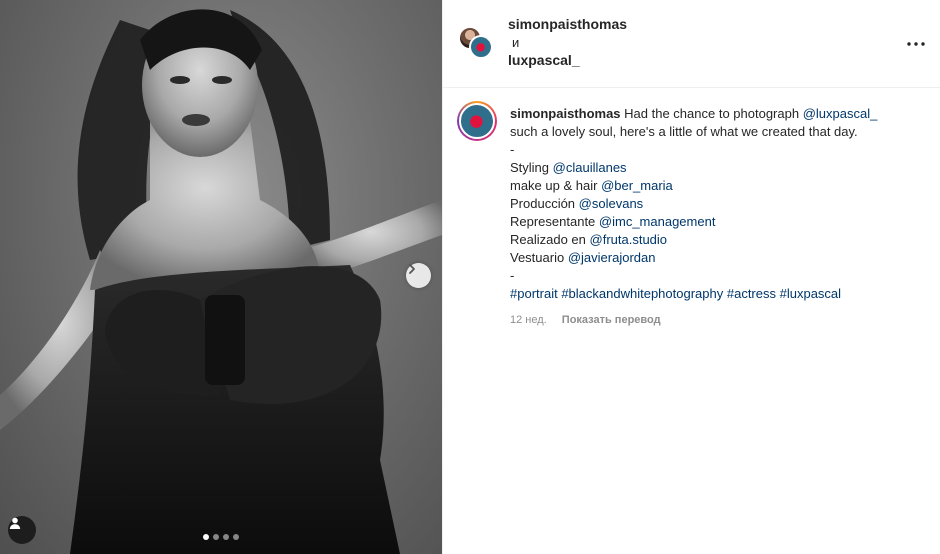 The image size is (940, 554). I want to click on caption-author-avatar, so click(477, 121).